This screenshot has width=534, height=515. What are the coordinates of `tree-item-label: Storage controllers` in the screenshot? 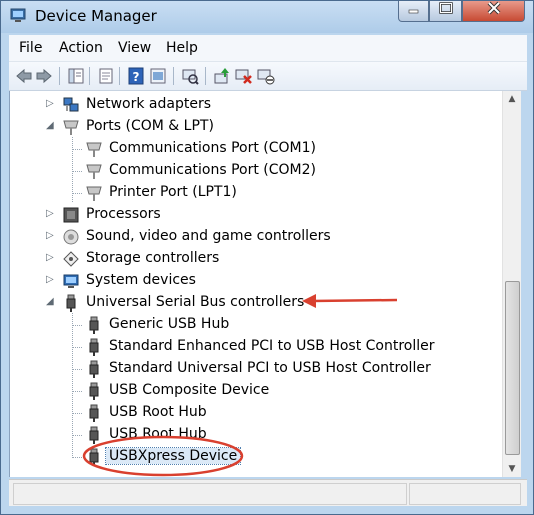 It's located at (153, 258).